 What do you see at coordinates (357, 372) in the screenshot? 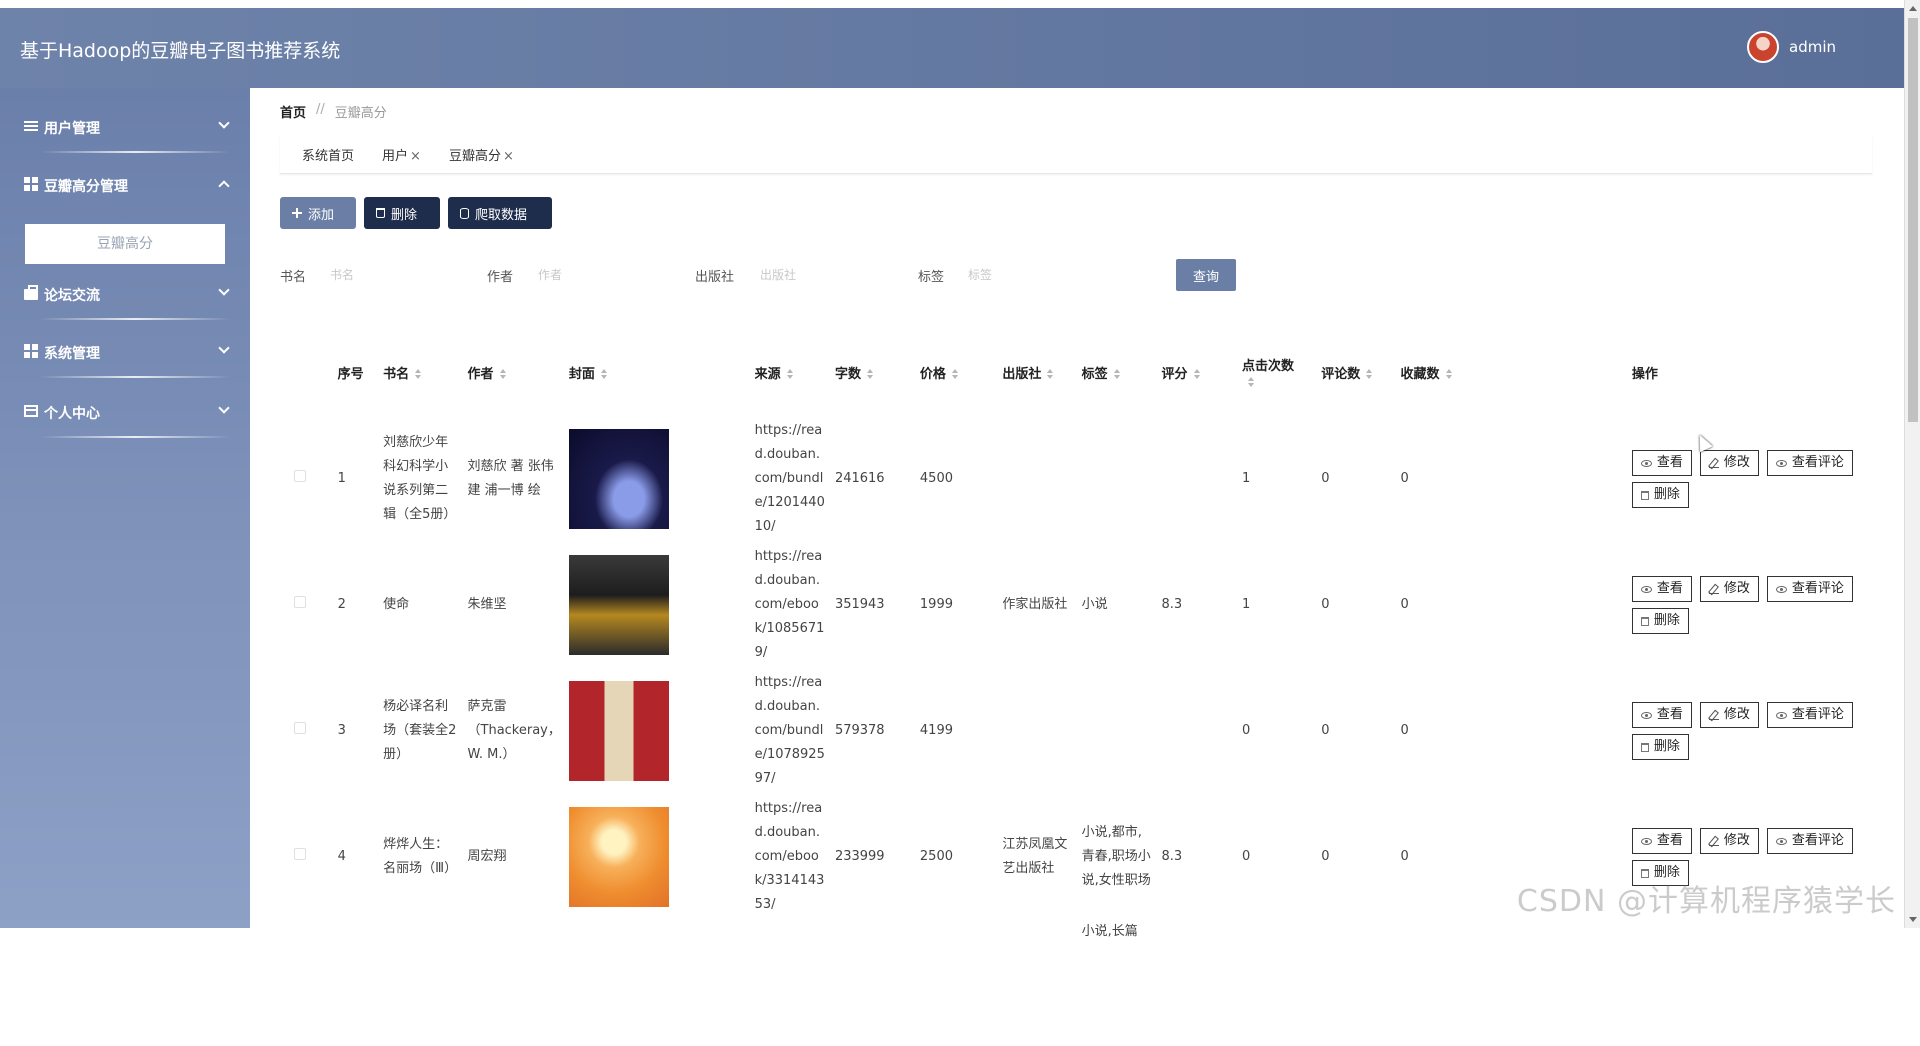
I see `col-no: 序号` at bounding box center [357, 372].